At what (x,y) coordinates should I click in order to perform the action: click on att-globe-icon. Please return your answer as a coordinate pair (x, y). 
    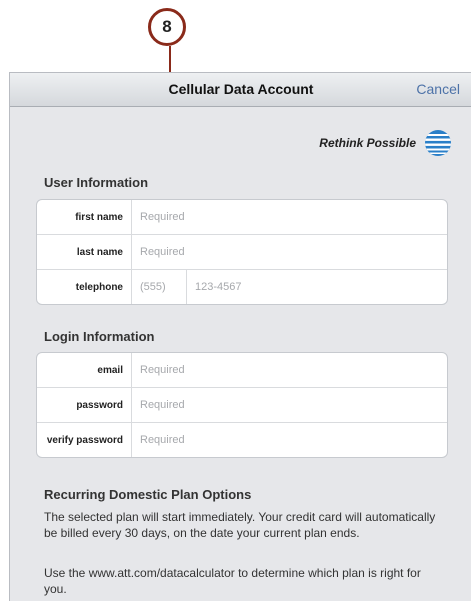
    Looking at the image, I should click on (438, 143).